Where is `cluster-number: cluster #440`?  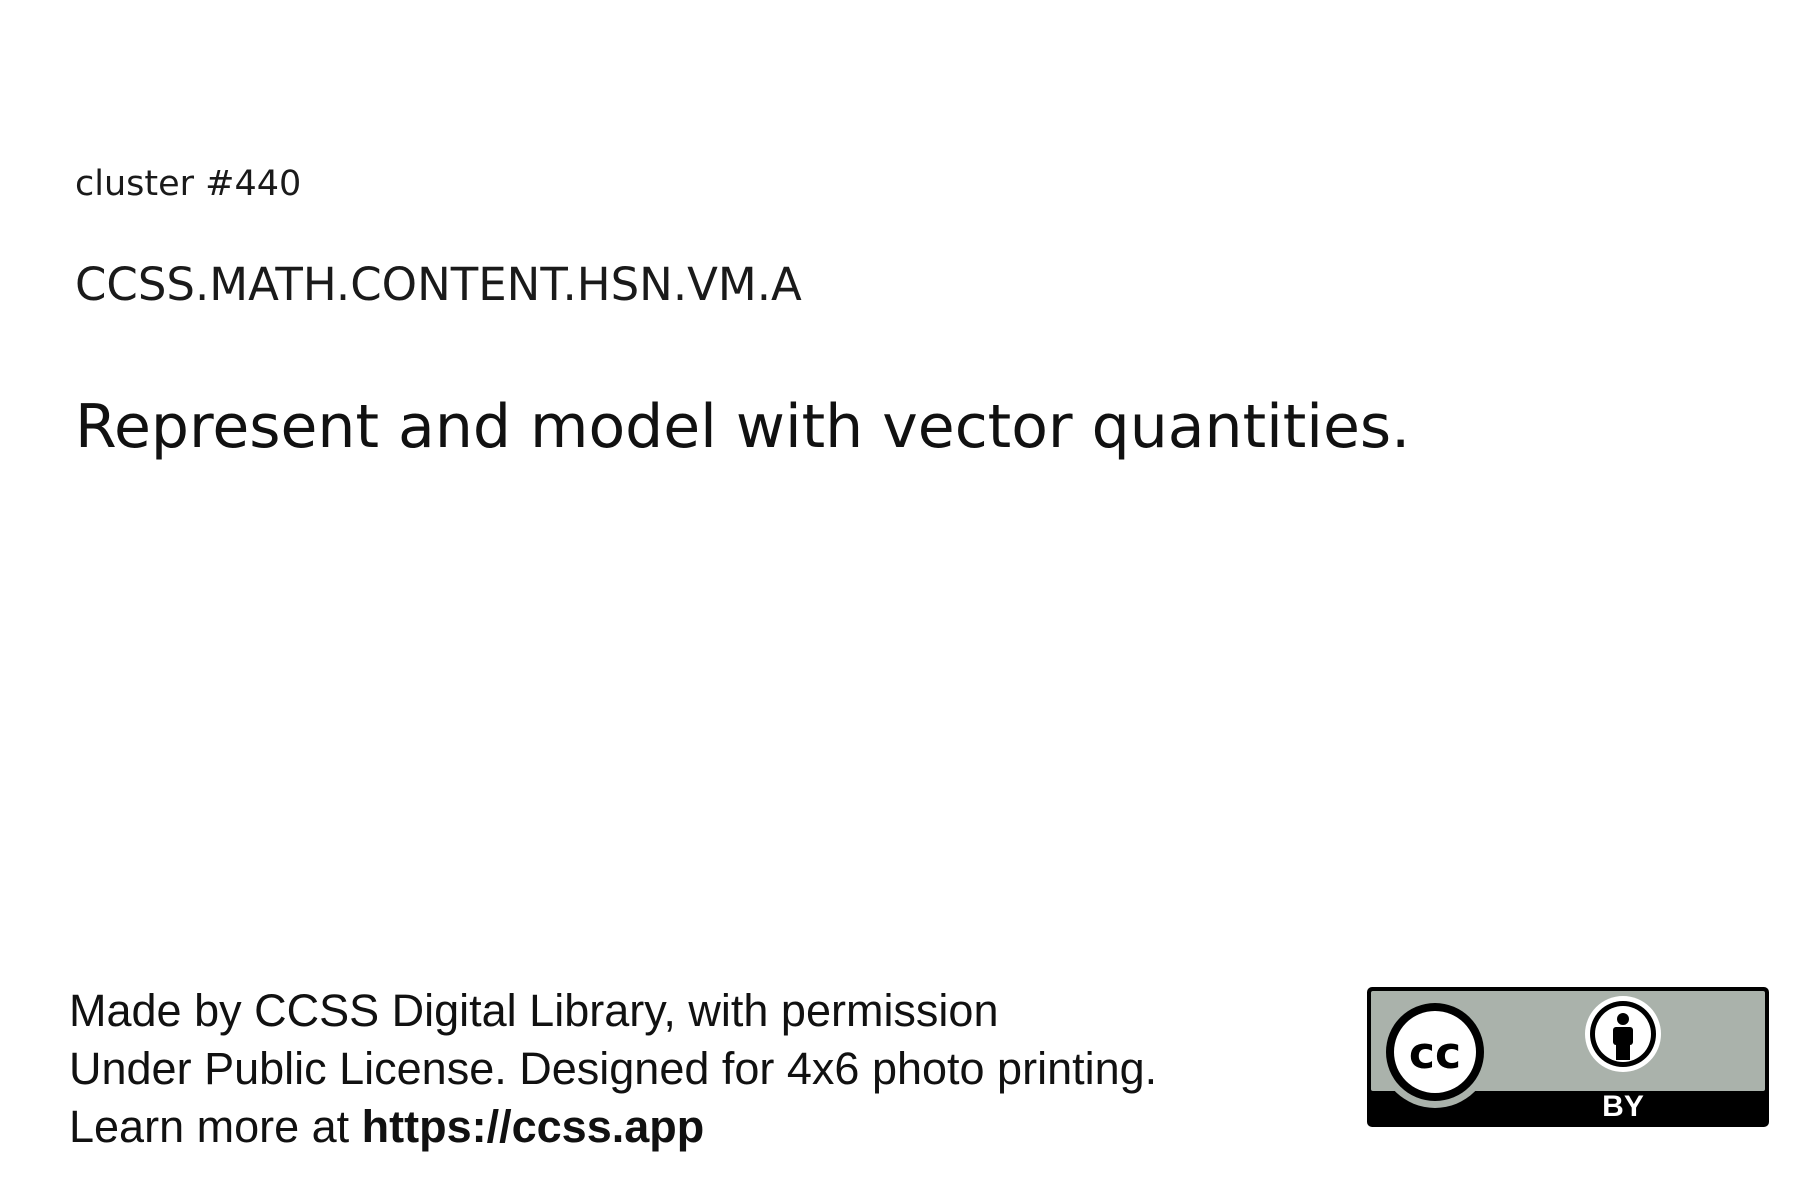 cluster-number: cluster #440 is located at coordinates (188, 184).